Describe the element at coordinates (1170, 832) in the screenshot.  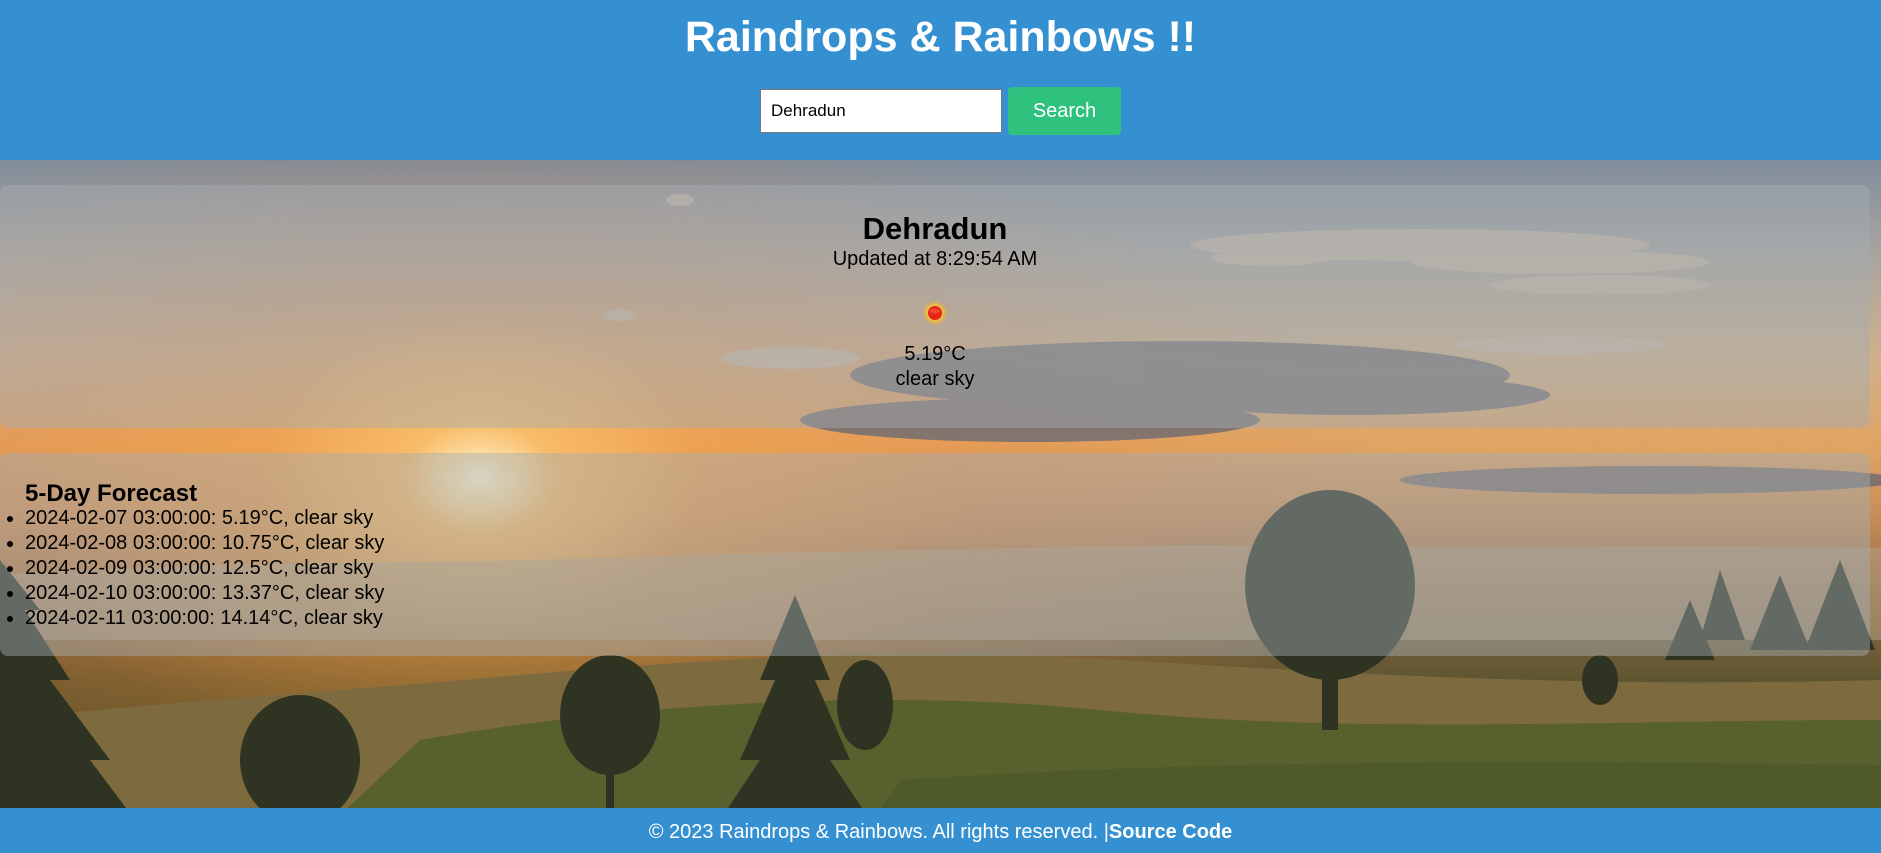
I see `source-code-link: Source Code` at that location.